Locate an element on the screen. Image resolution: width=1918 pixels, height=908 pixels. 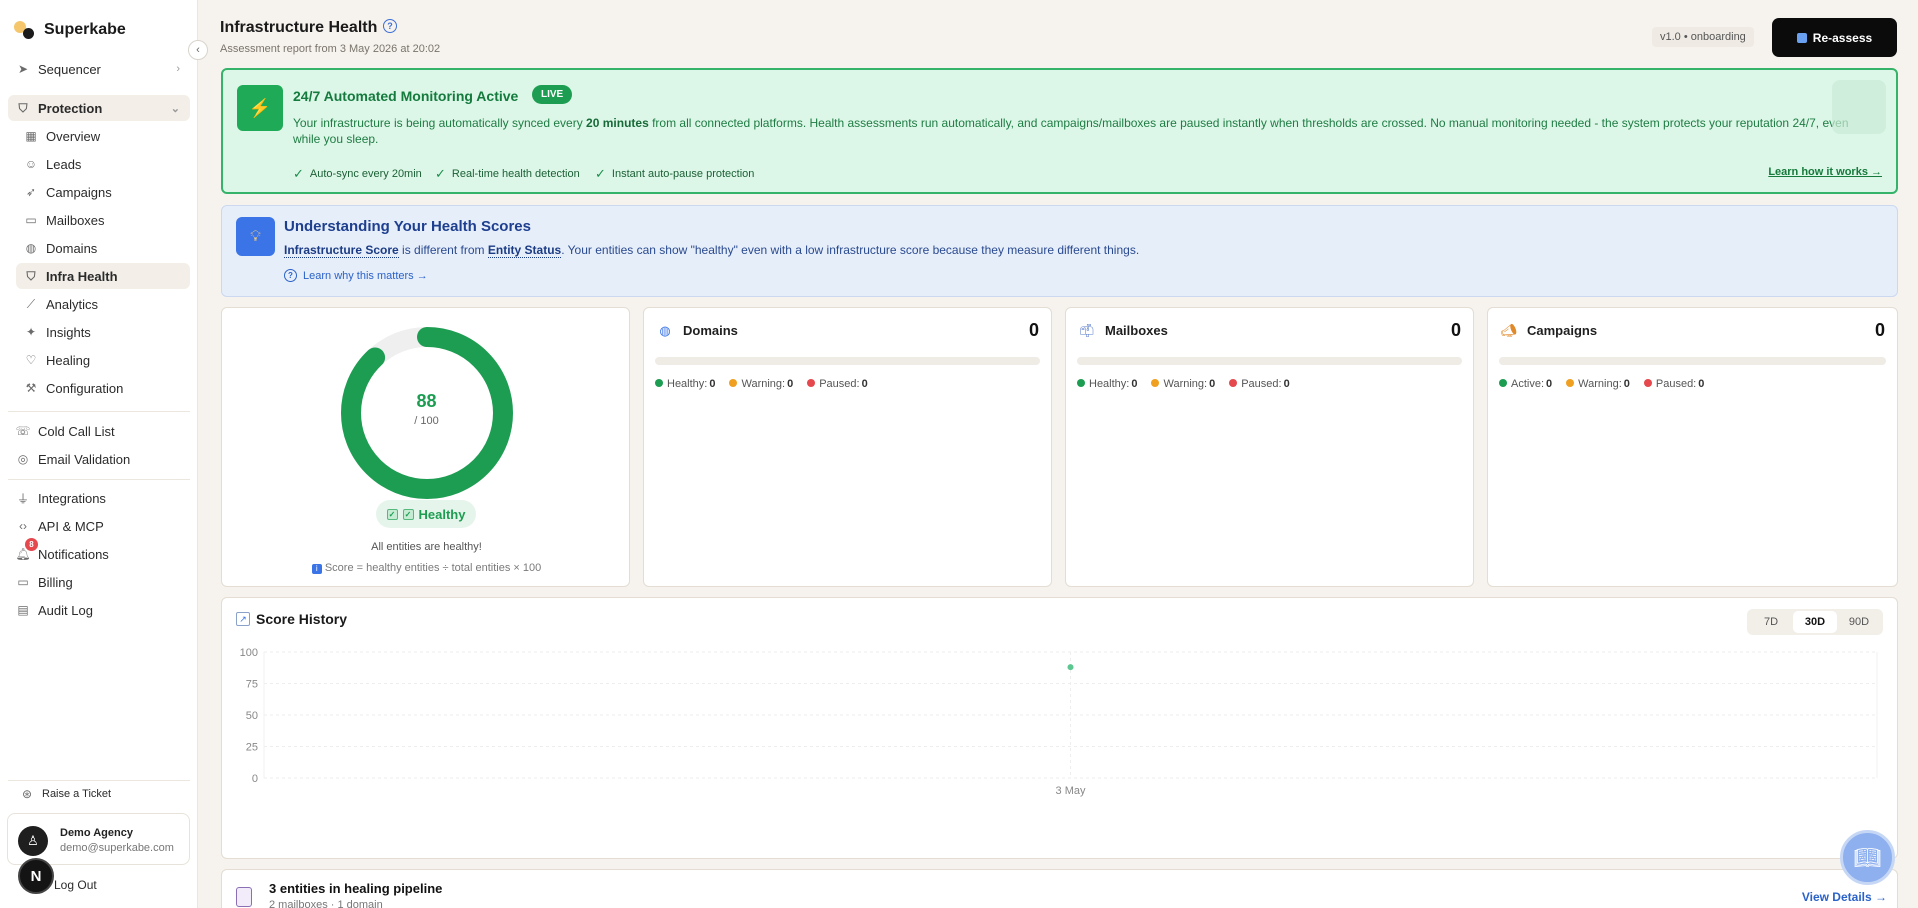
pipeline-subtitle: 2 mailboxes · 1 domain is located at coordinates (326, 903).